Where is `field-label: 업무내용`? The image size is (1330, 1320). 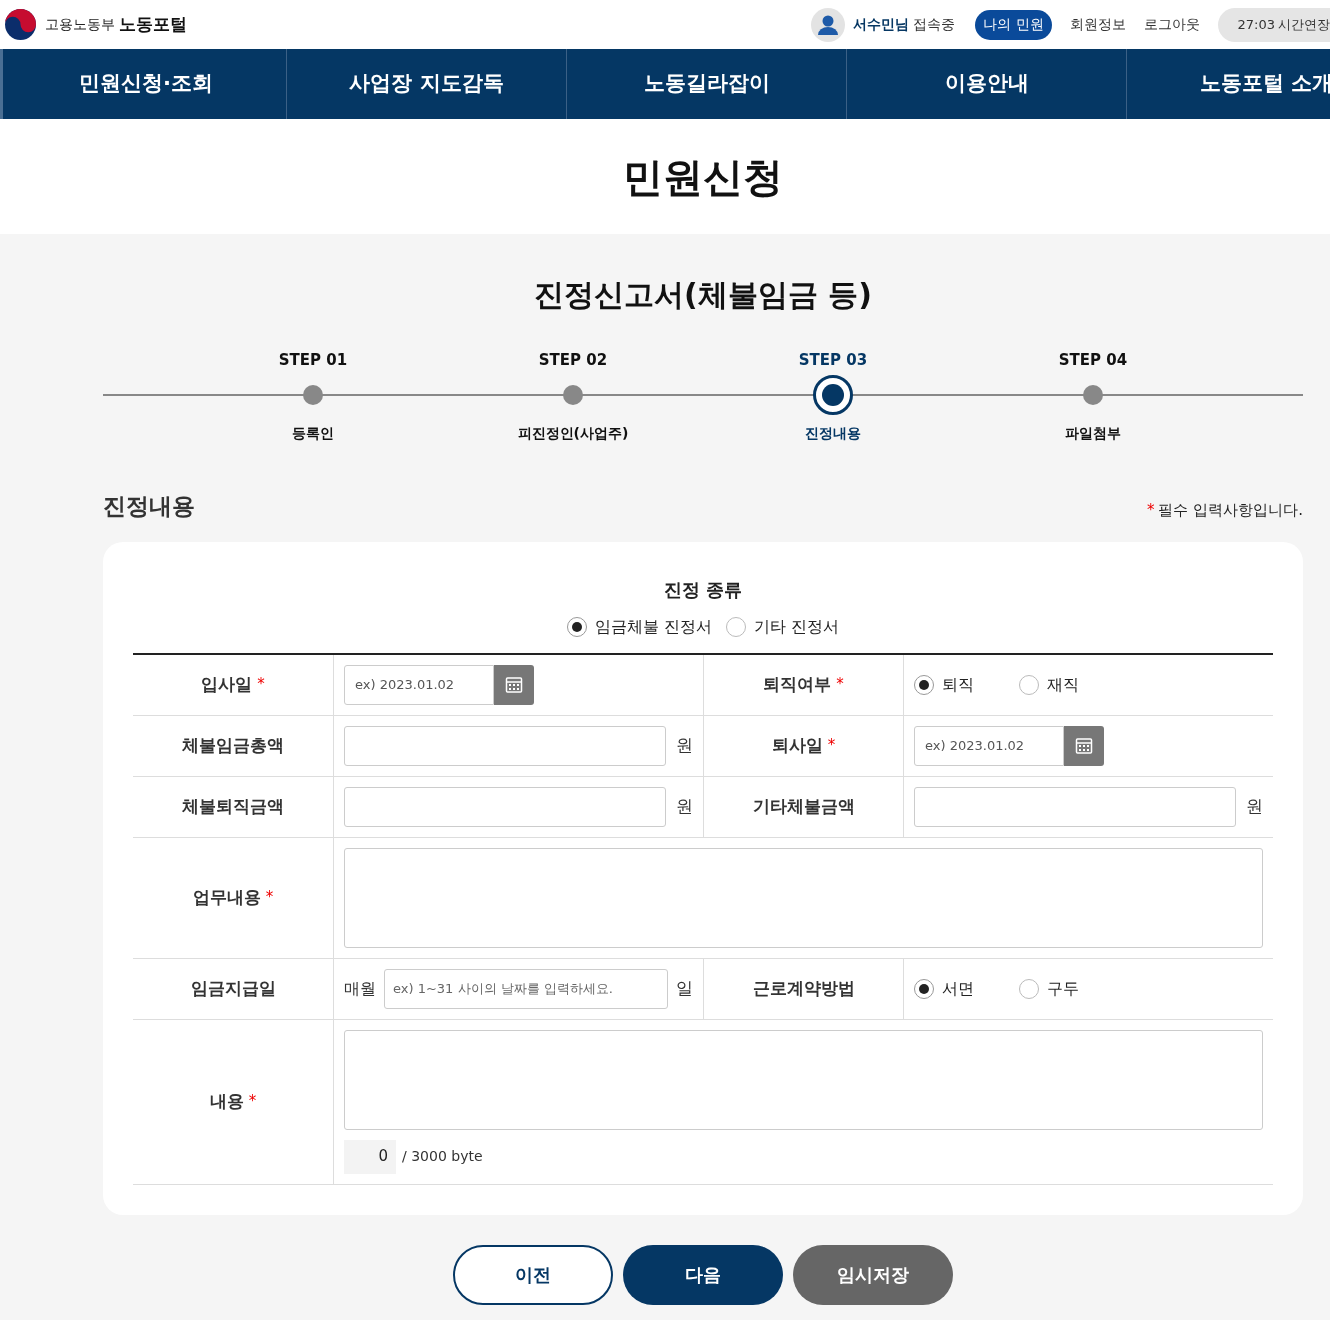 field-label: 업무내용 is located at coordinates (226, 897).